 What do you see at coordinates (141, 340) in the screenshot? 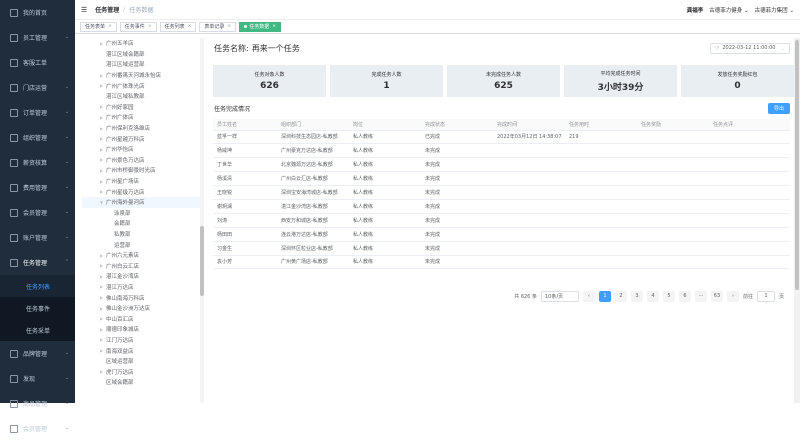
I see `tree-node: ▶ 江门万达店` at bounding box center [141, 340].